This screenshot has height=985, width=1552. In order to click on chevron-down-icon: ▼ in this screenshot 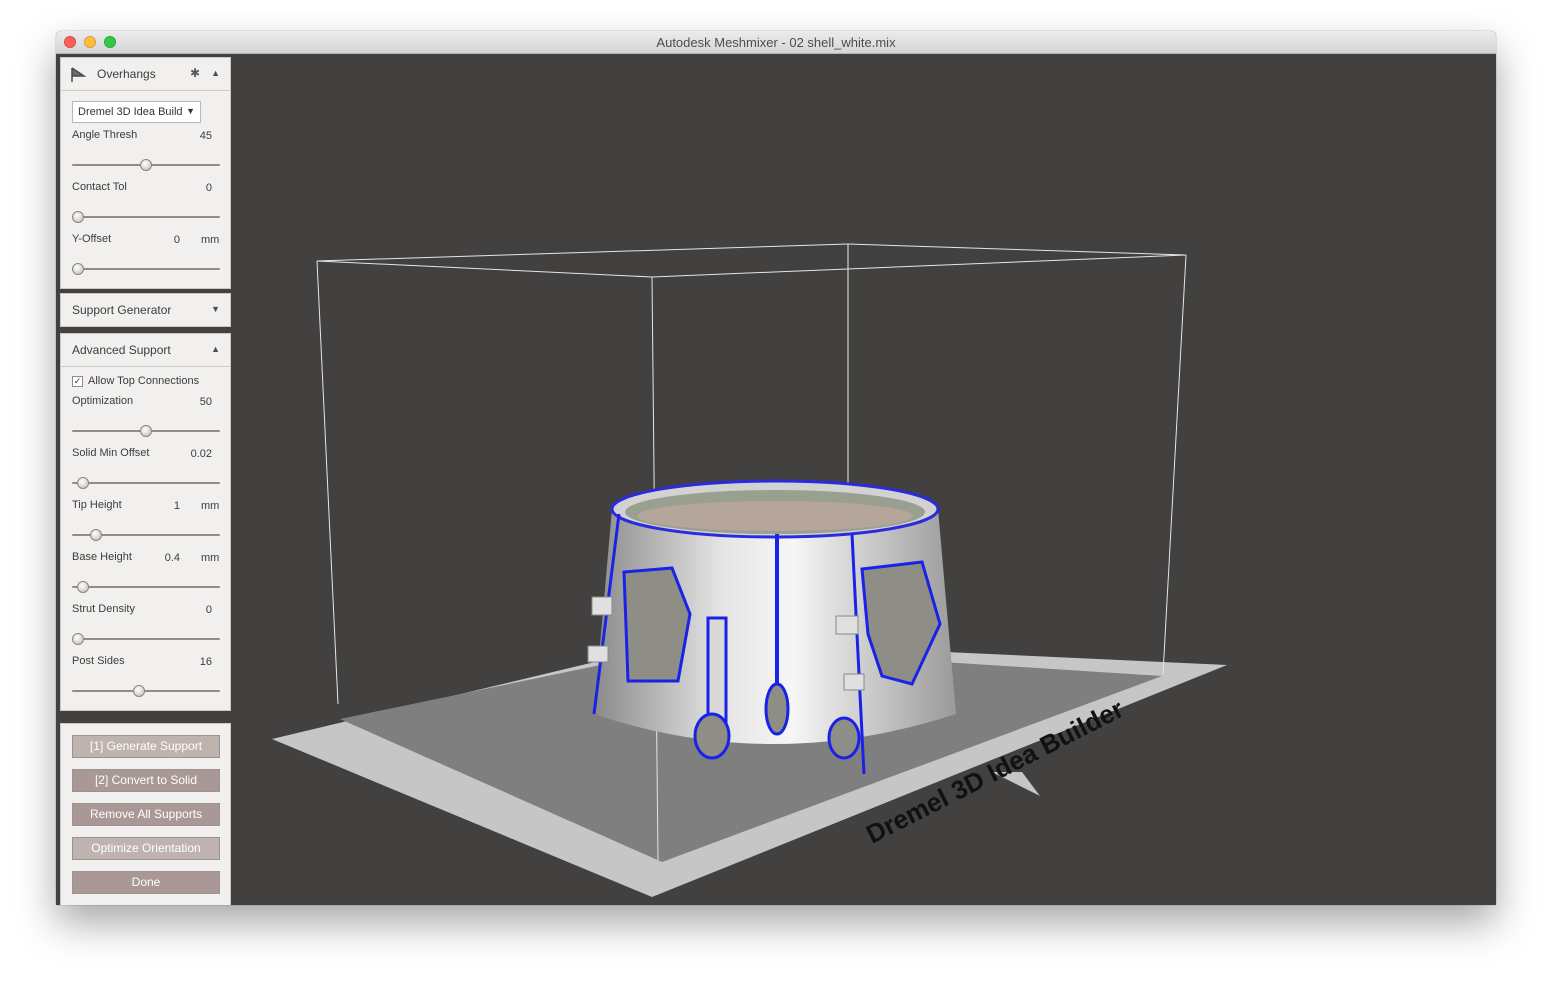, I will do `click(190, 111)`.